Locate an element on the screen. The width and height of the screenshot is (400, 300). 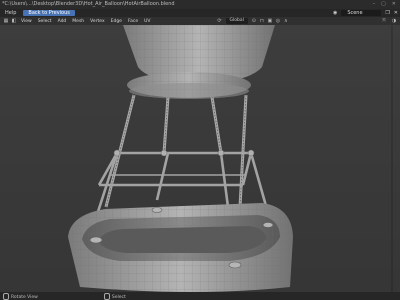
minimize-icon: – is located at coordinates (374, 4).